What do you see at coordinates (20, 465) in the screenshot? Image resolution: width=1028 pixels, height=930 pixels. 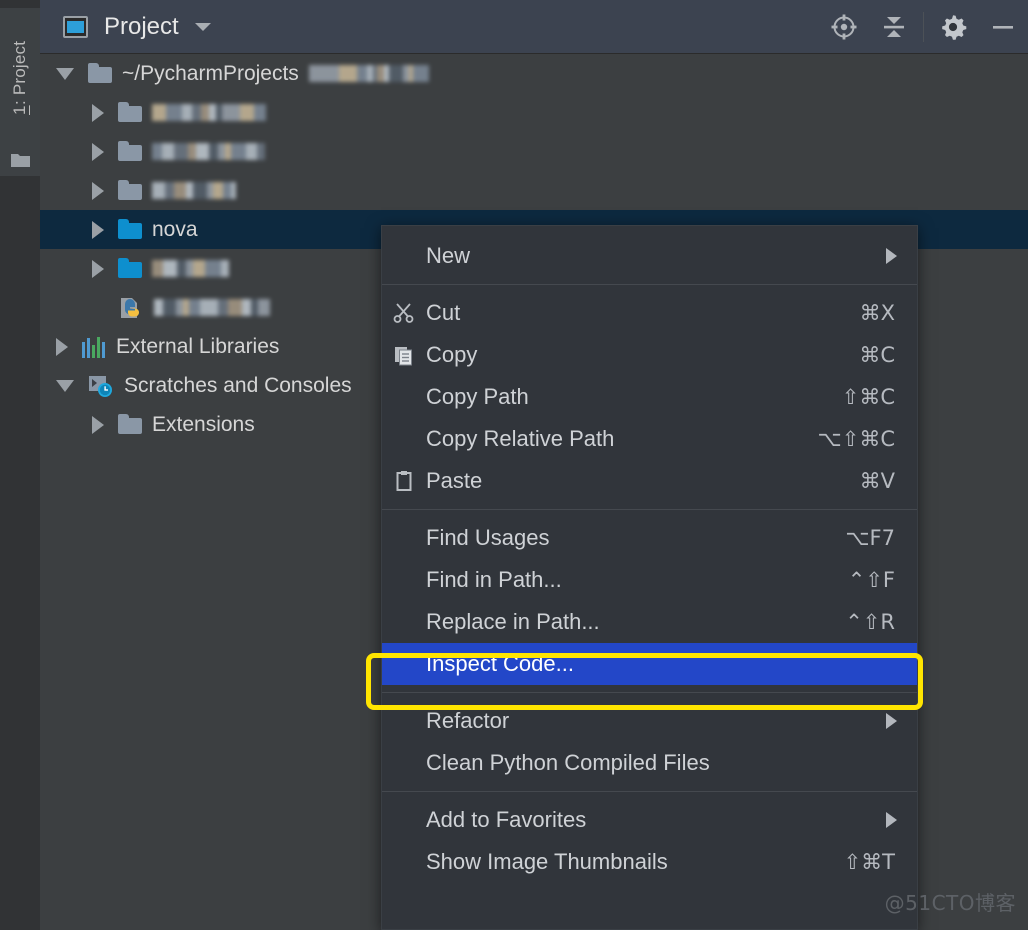 I see `tool-window-strip: 1: Project` at bounding box center [20, 465].